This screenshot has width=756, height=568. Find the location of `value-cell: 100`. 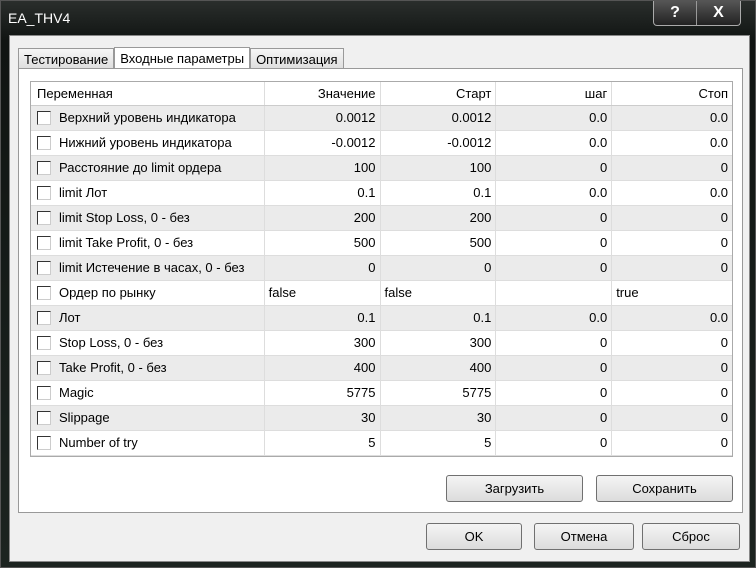

value-cell: 100 is located at coordinates (323, 168).